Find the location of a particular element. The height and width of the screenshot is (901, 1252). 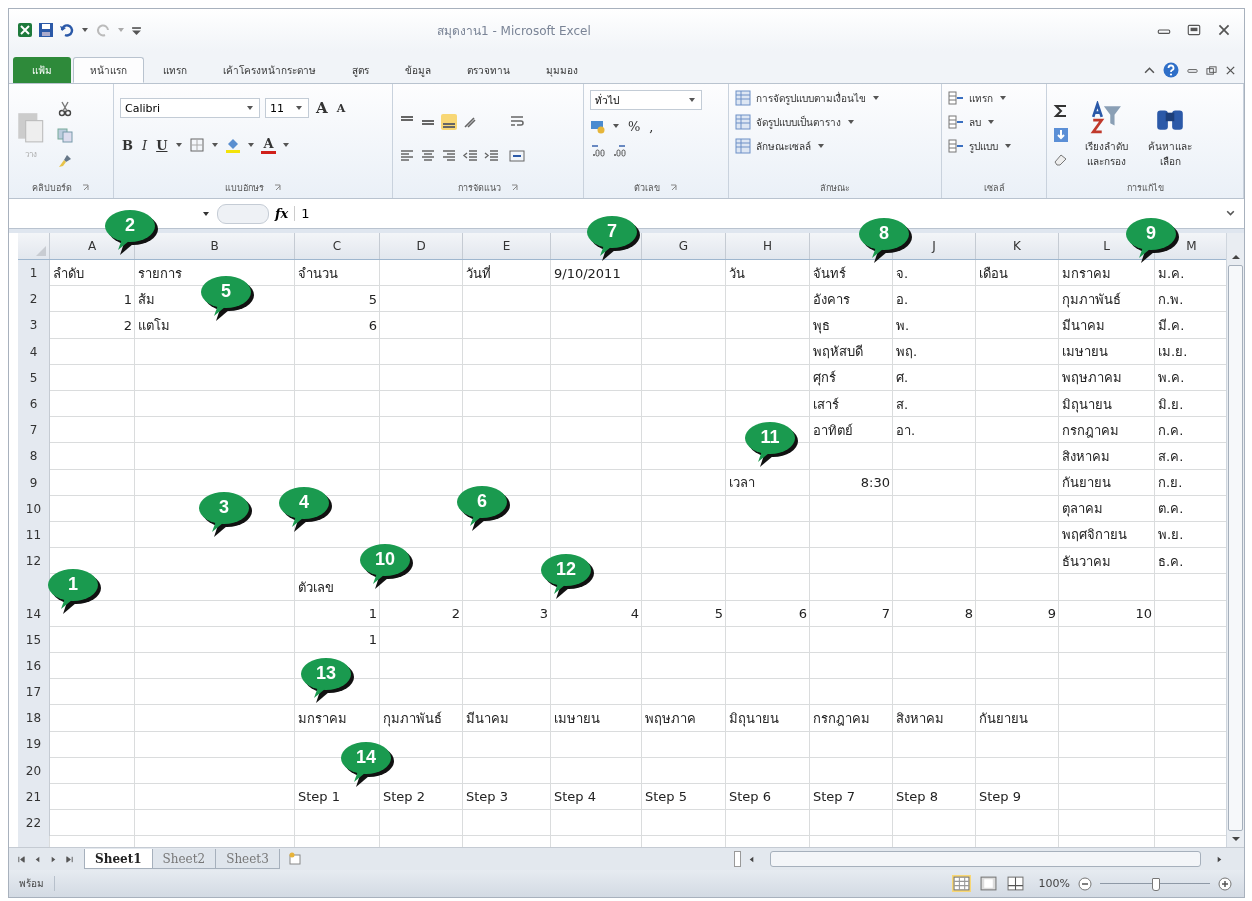

row-header: 18 is located at coordinates (33, 718).